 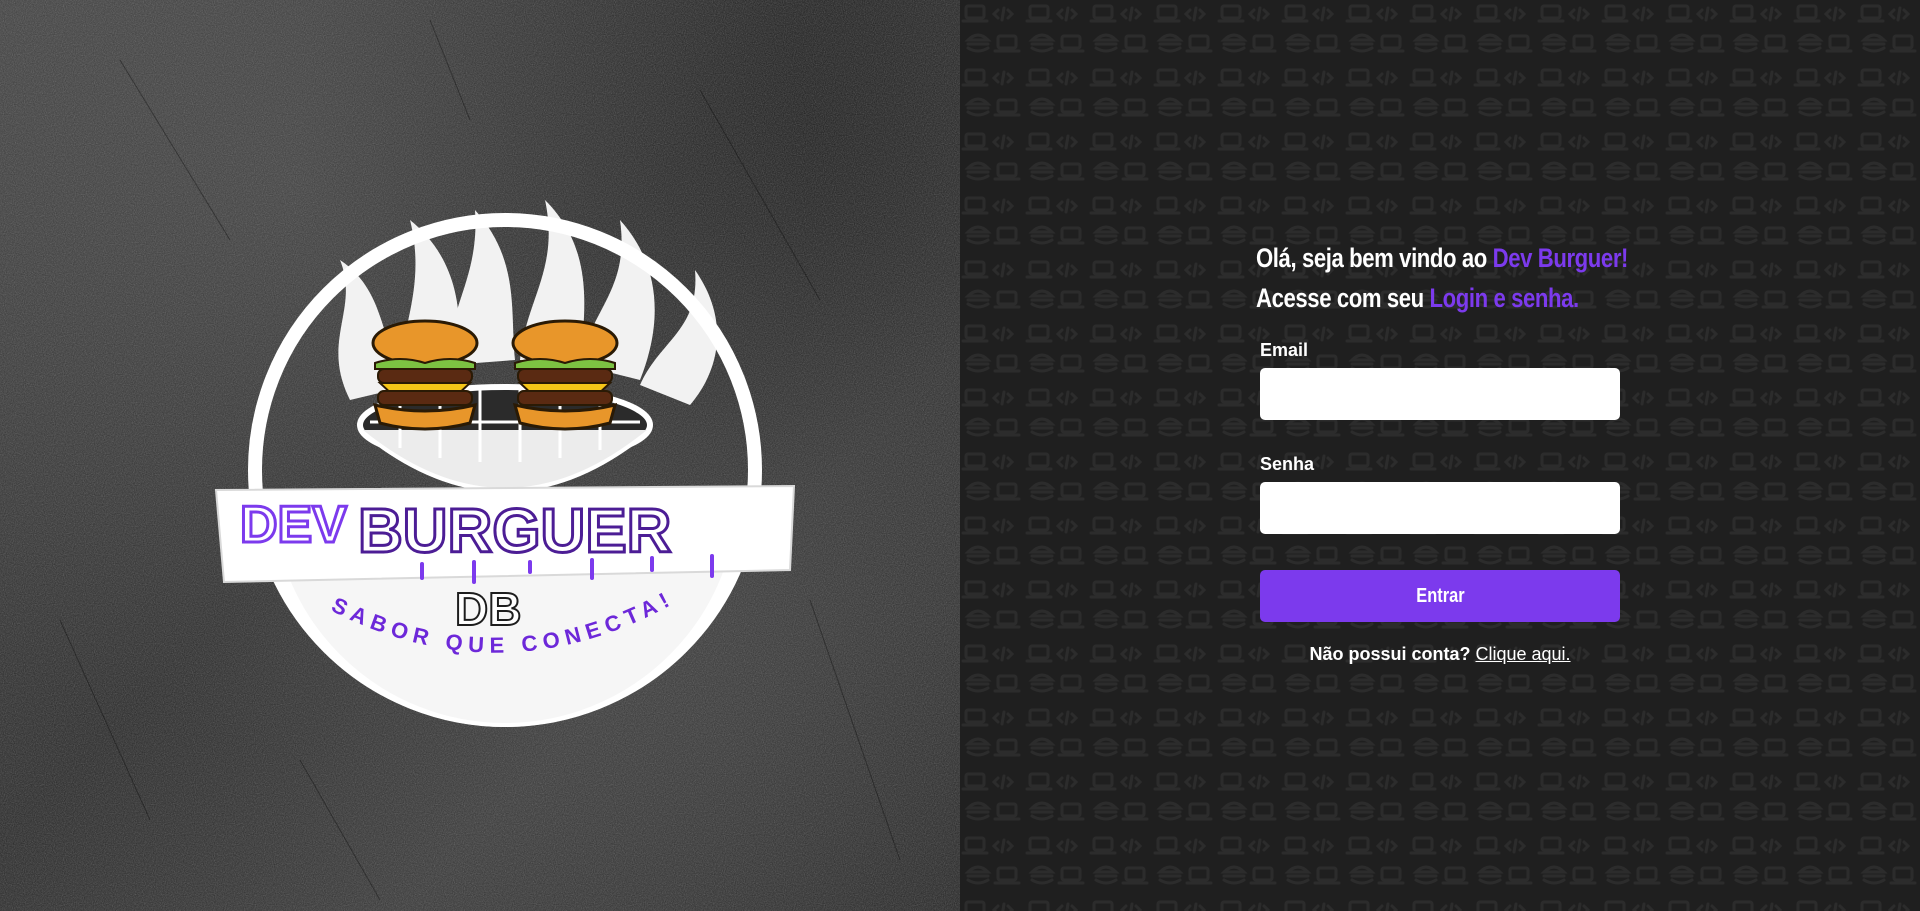 What do you see at coordinates (1440, 394) in the screenshot?
I see `email-field` at bounding box center [1440, 394].